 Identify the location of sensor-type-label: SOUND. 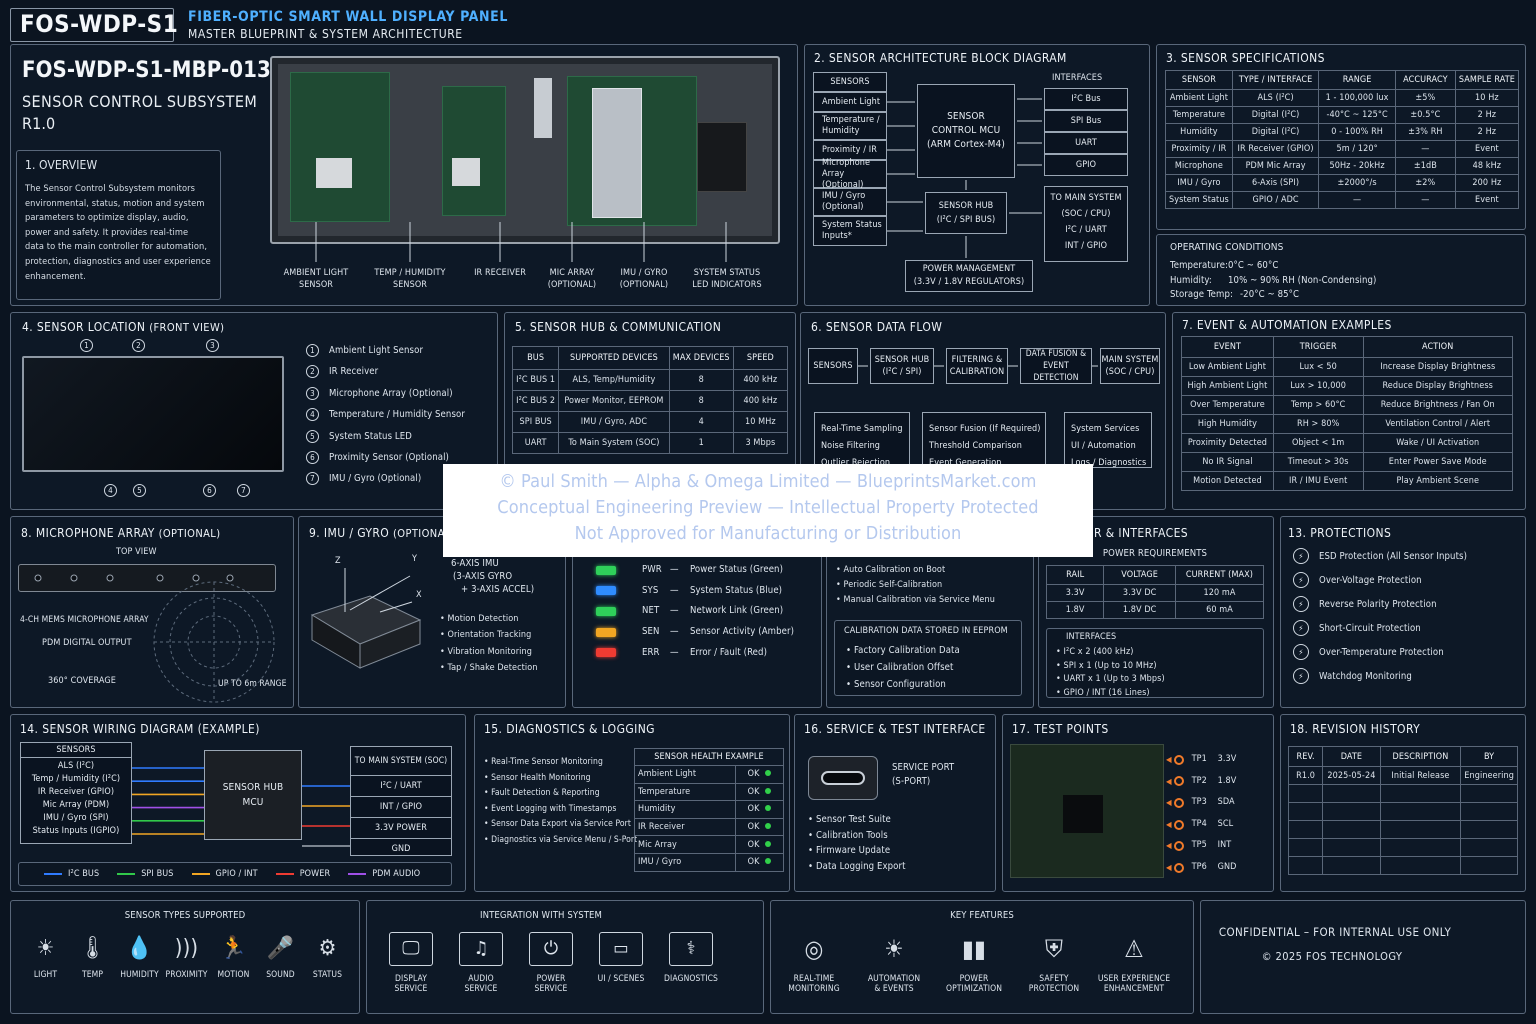
(280, 975).